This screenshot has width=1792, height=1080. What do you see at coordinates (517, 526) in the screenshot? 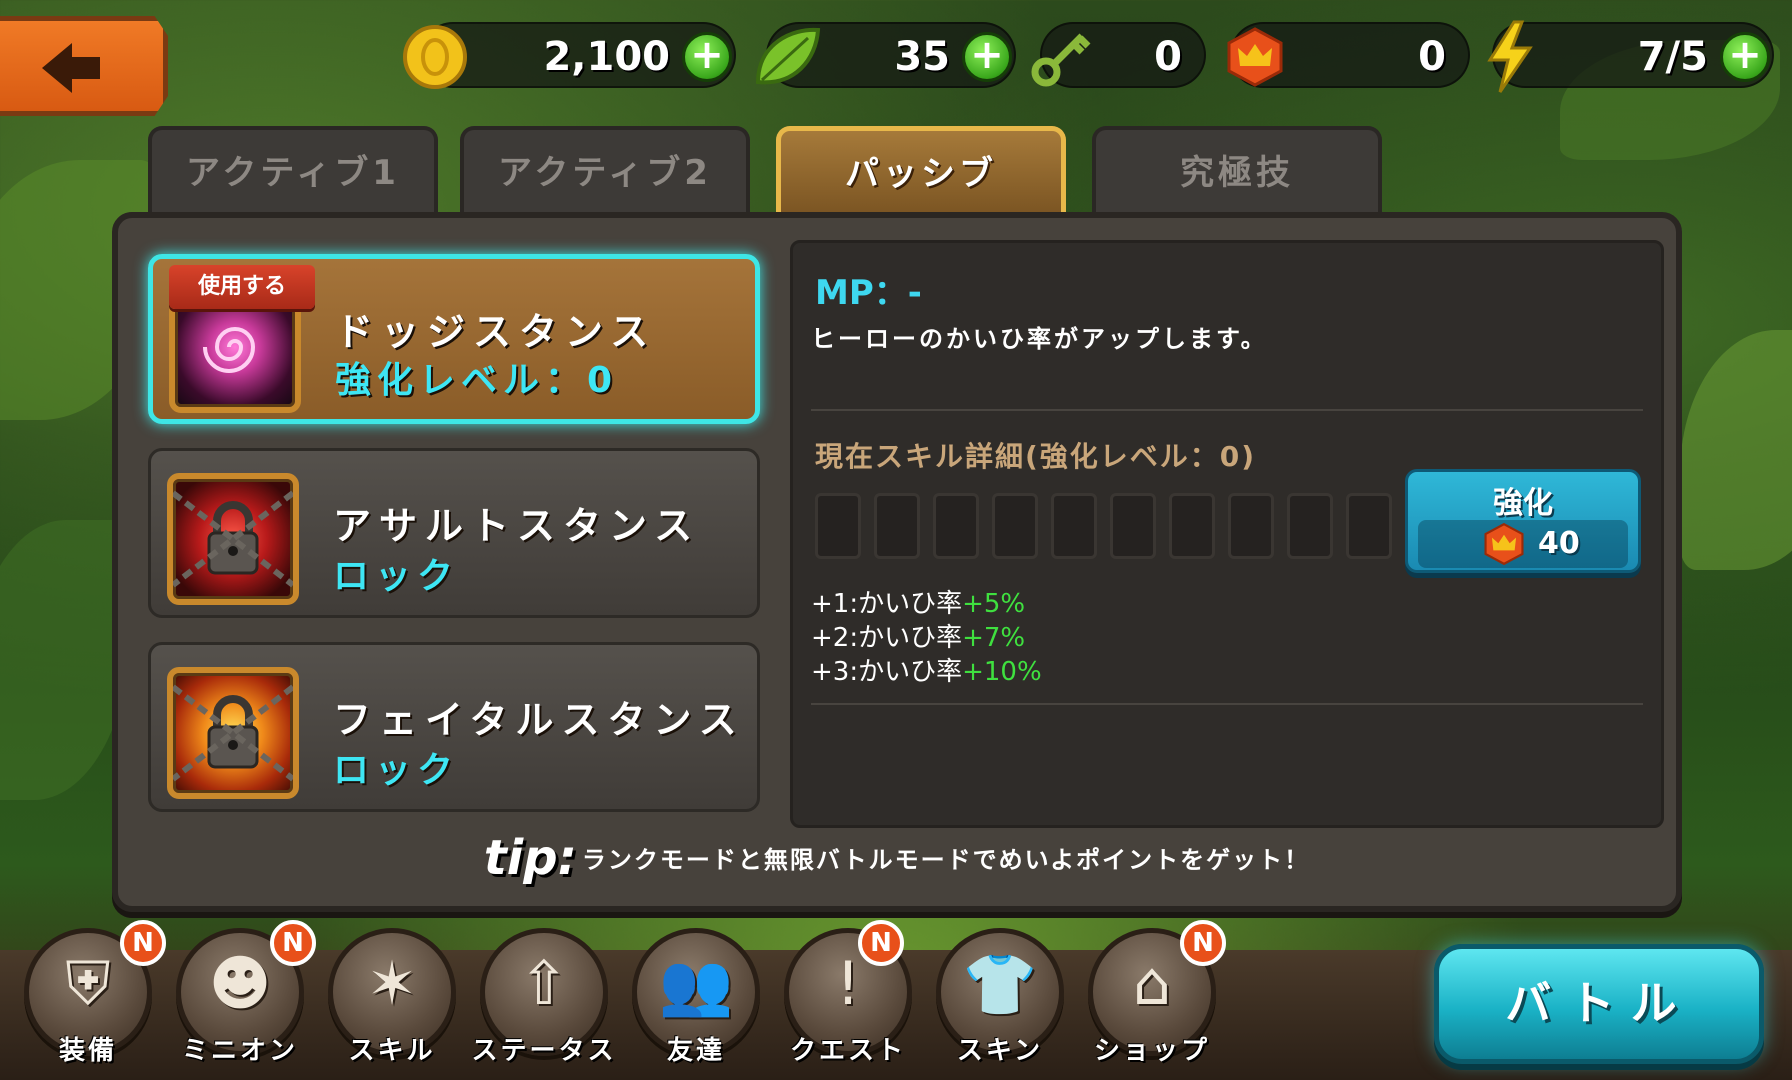
I see `skill-name: アサルトスタンス` at bounding box center [517, 526].